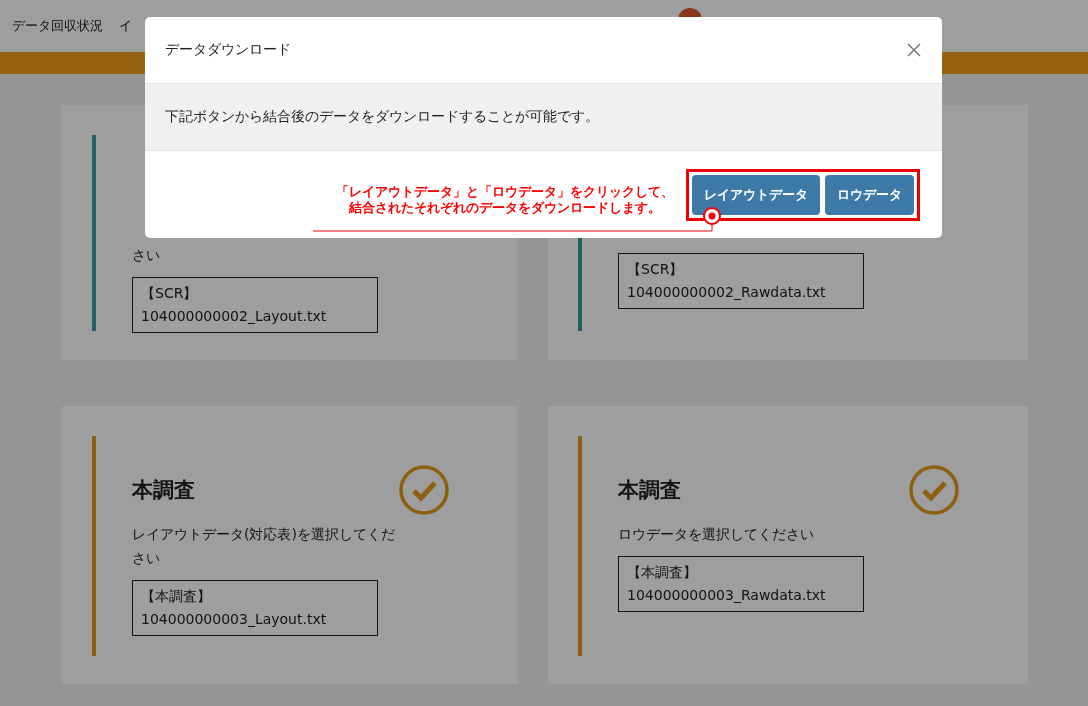 This screenshot has width=1088, height=706. Describe the element at coordinates (741, 584) in the screenshot. I see `file-name-field: 【本調査】 104000000003_Rawdata.txt` at that location.